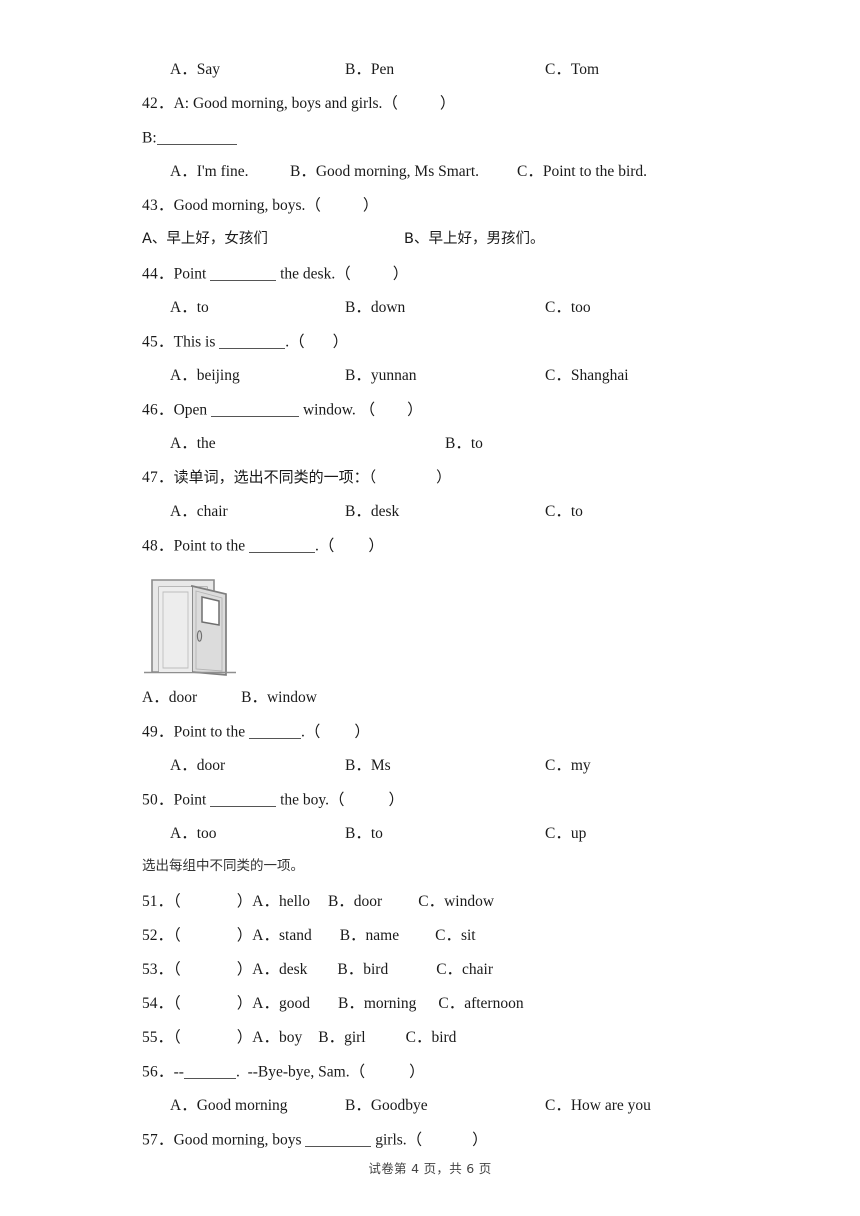 This screenshot has width=860, height=1216. I want to click on q54-option-c: C．afternoon, so click(480, 1003).